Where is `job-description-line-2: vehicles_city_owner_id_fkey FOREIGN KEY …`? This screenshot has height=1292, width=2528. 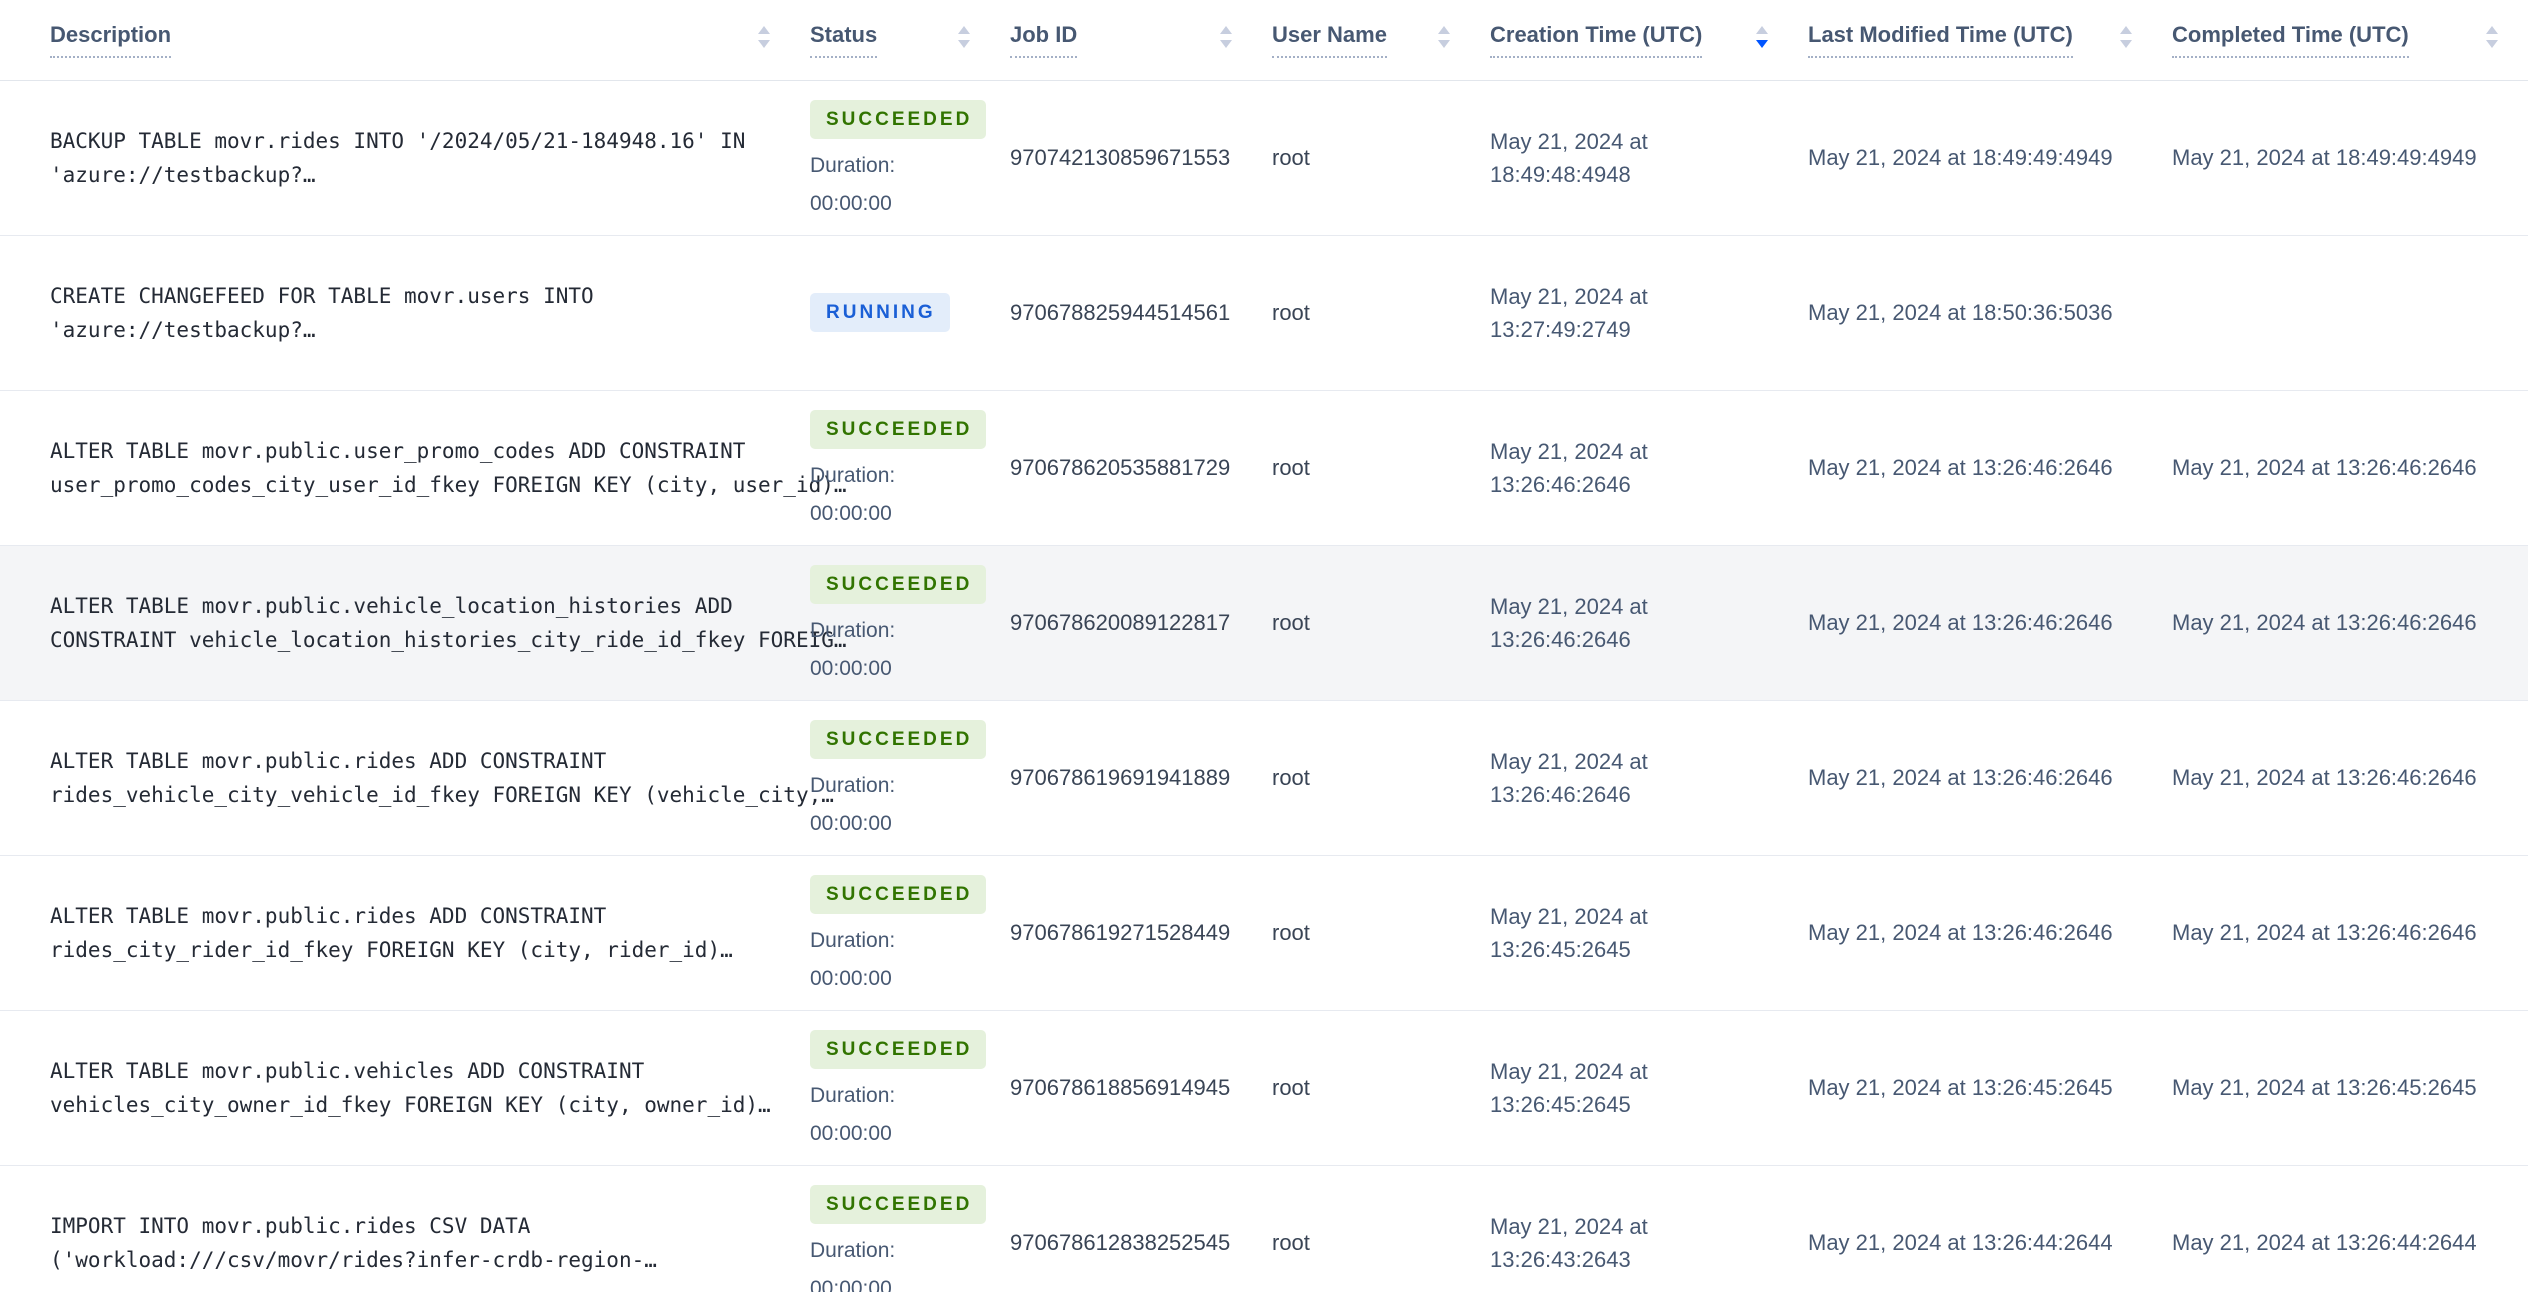
job-description-line-2: vehicles_city_owner_id_fkey FOREIGN KEY … is located at coordinates (410, 1104).